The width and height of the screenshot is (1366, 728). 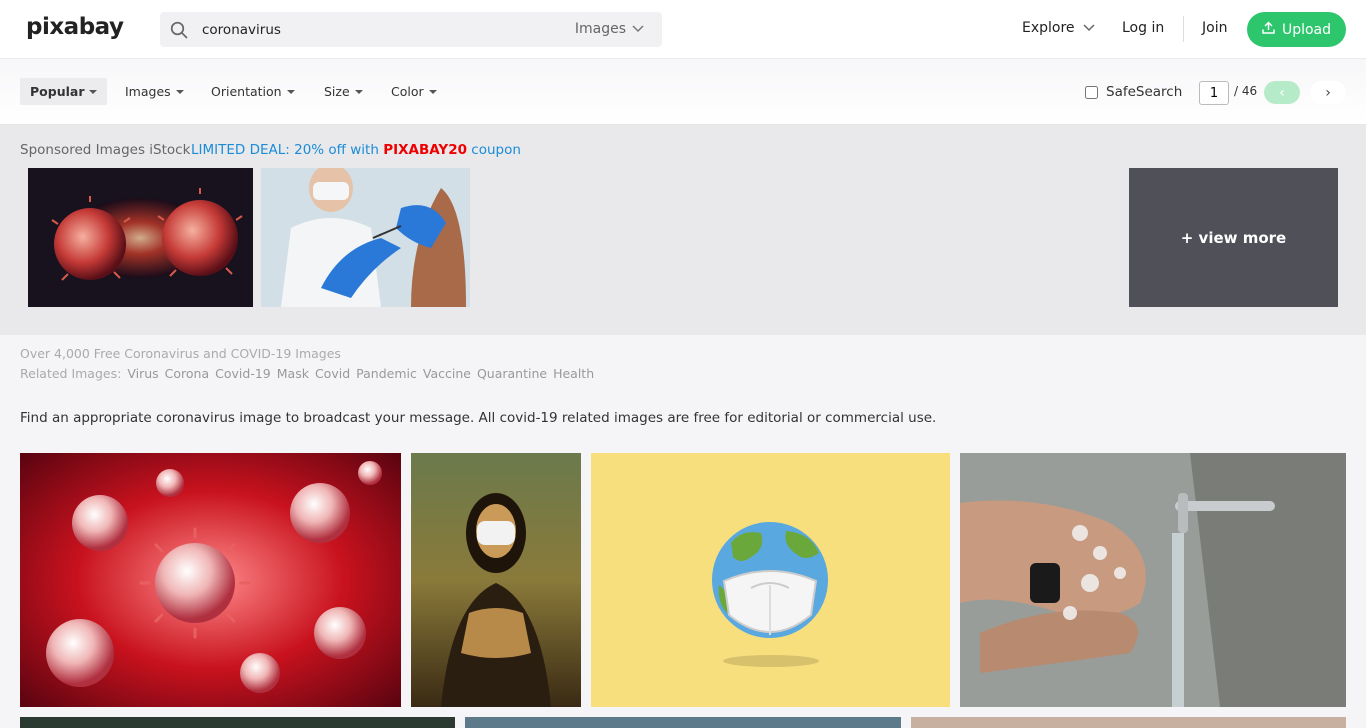 I want to click on filter-orientation: Orientation, so click(x=253, y=91).